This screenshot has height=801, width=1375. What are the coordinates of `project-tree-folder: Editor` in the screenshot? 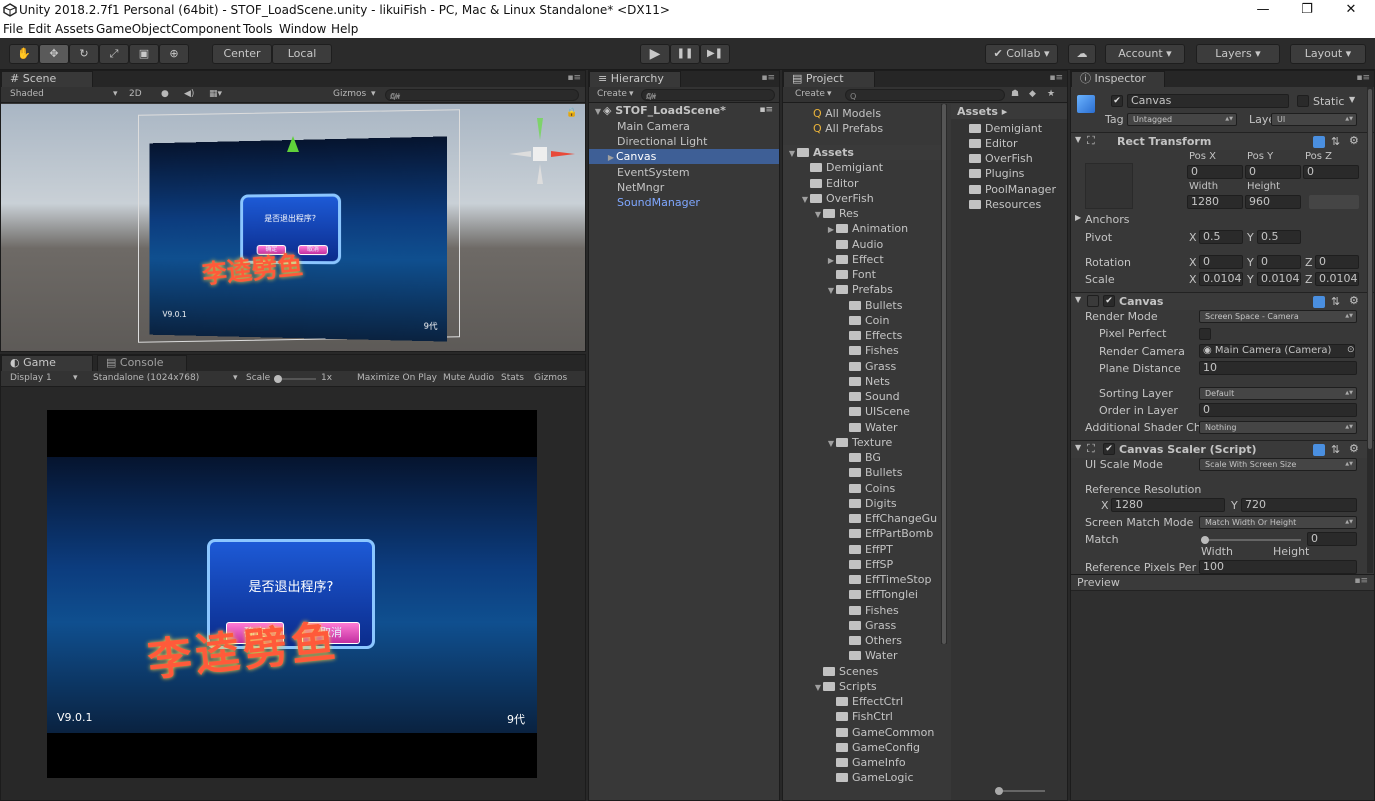 It's located at (863, 183).